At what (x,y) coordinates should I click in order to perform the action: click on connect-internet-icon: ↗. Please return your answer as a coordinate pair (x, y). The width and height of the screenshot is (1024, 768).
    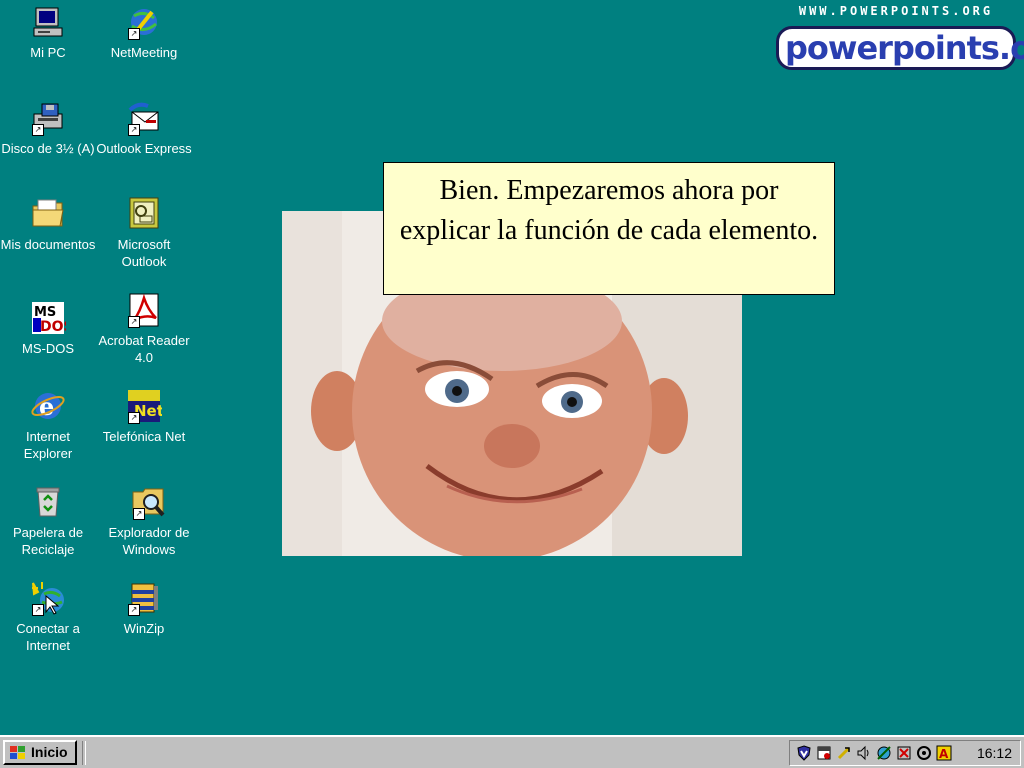
    Looking at the image, I should click on (48, 598).